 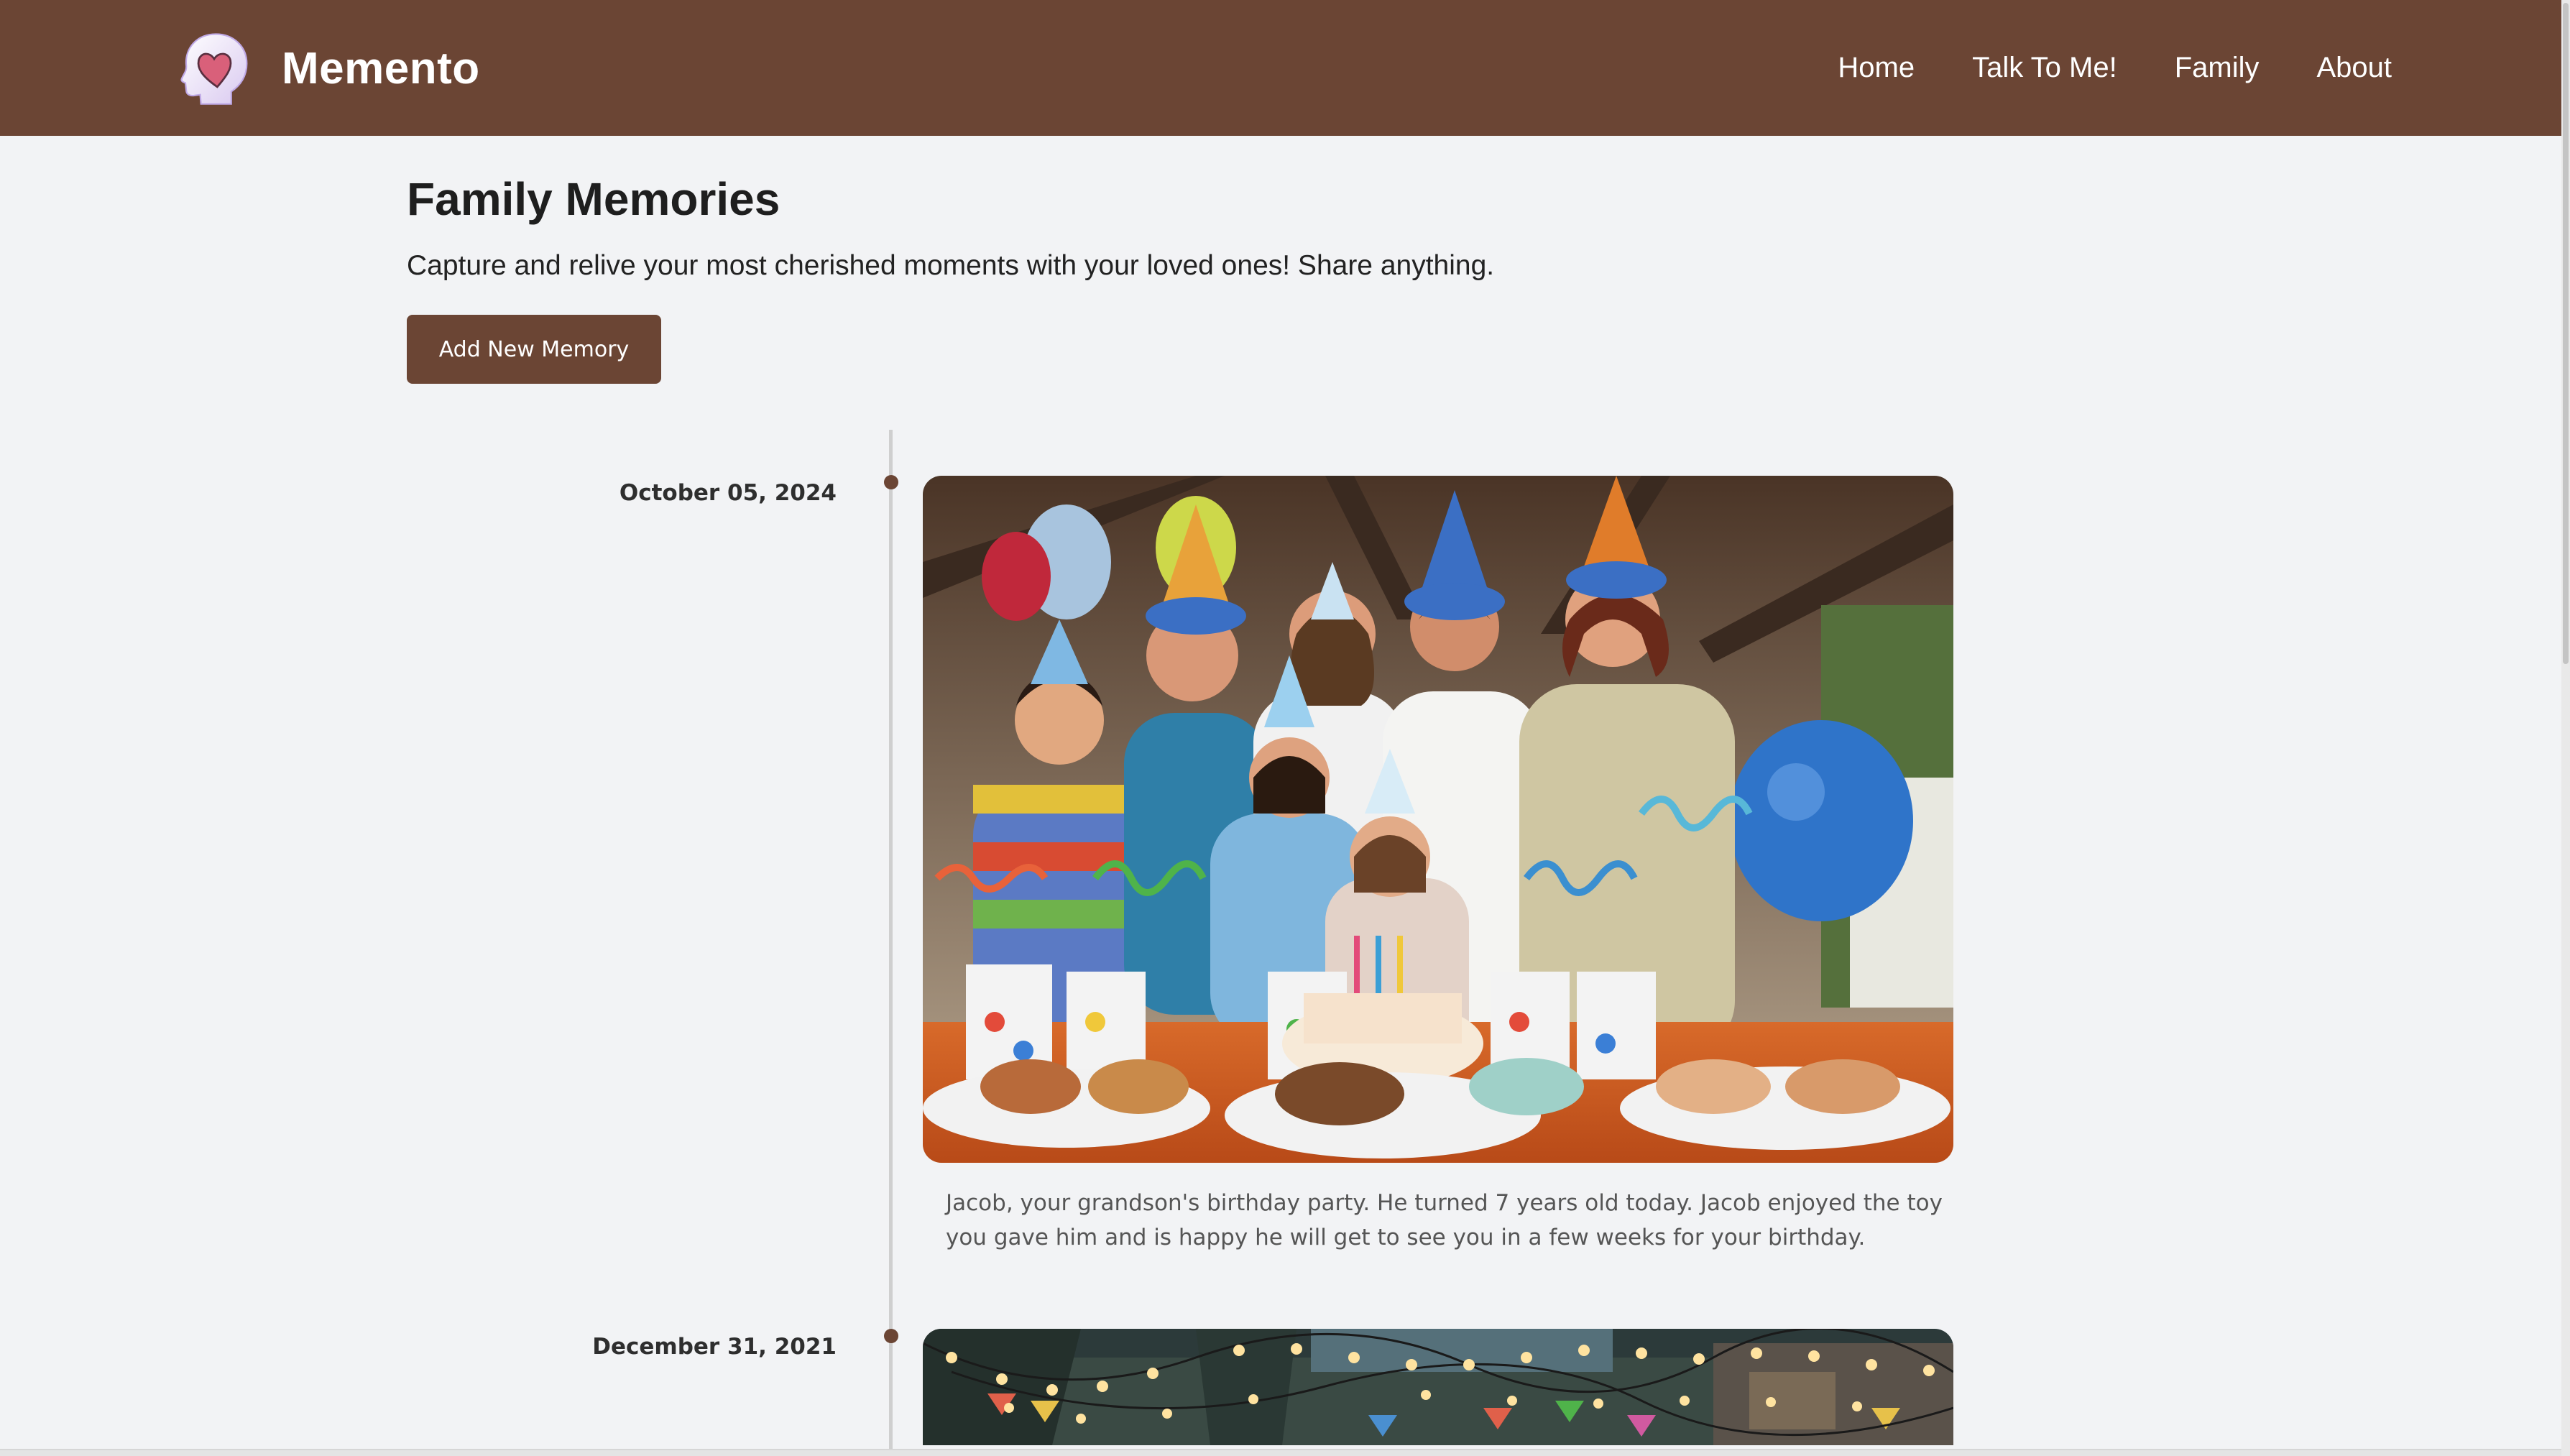 I want to click on timeline-line, so click(x=891, y=940).